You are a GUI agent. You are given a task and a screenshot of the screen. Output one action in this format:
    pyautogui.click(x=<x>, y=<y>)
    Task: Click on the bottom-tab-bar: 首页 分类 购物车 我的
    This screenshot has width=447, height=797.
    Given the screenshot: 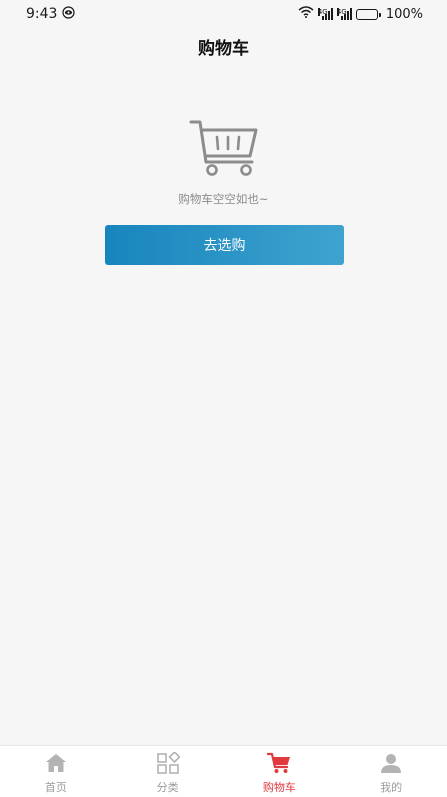 What is the action you would take?
    pyautogui.click(x=223, y=771)
    